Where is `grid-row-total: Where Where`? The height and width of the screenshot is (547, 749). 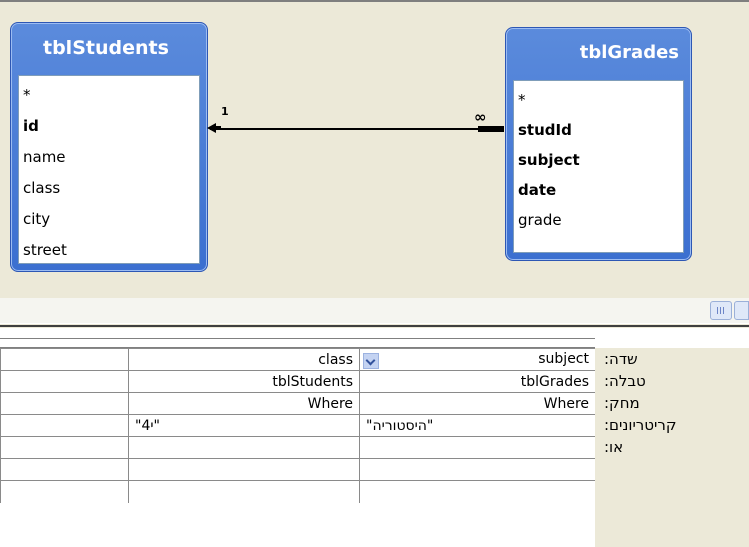 grid-row-total: Where Where is located at coordinates (298, 403).